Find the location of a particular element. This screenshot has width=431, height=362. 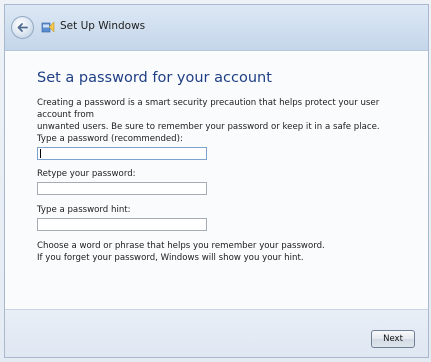

password-hint-field is located at coordinates (122, 224).